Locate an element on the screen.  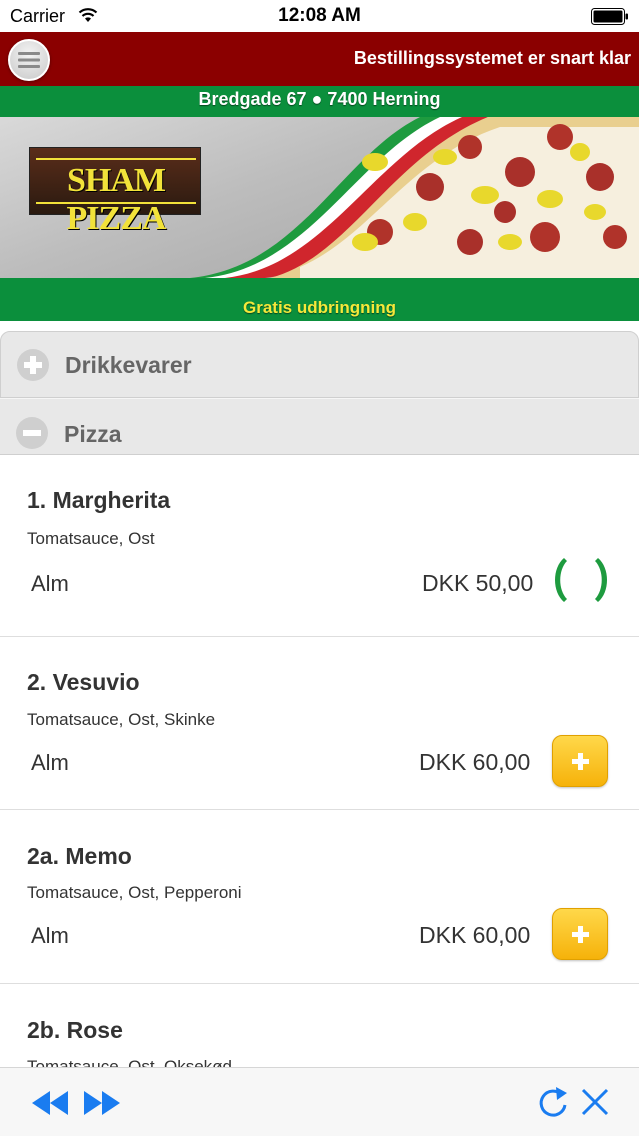
category-drikkevarer: Drikkevarer is located at coordinates (319, 364).